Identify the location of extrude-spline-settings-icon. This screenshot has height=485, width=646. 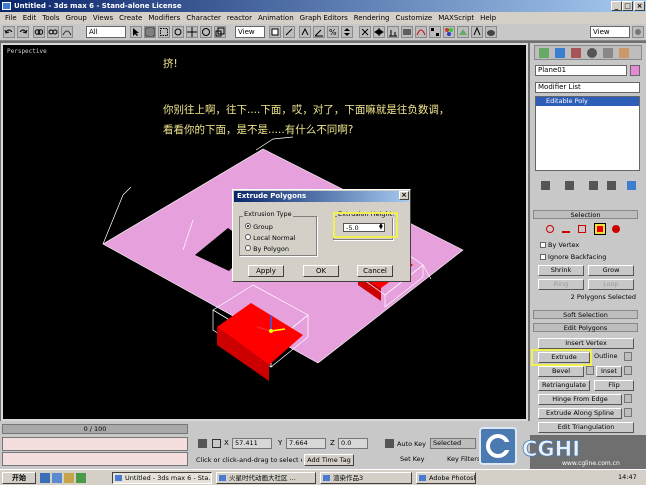
(628, 412).